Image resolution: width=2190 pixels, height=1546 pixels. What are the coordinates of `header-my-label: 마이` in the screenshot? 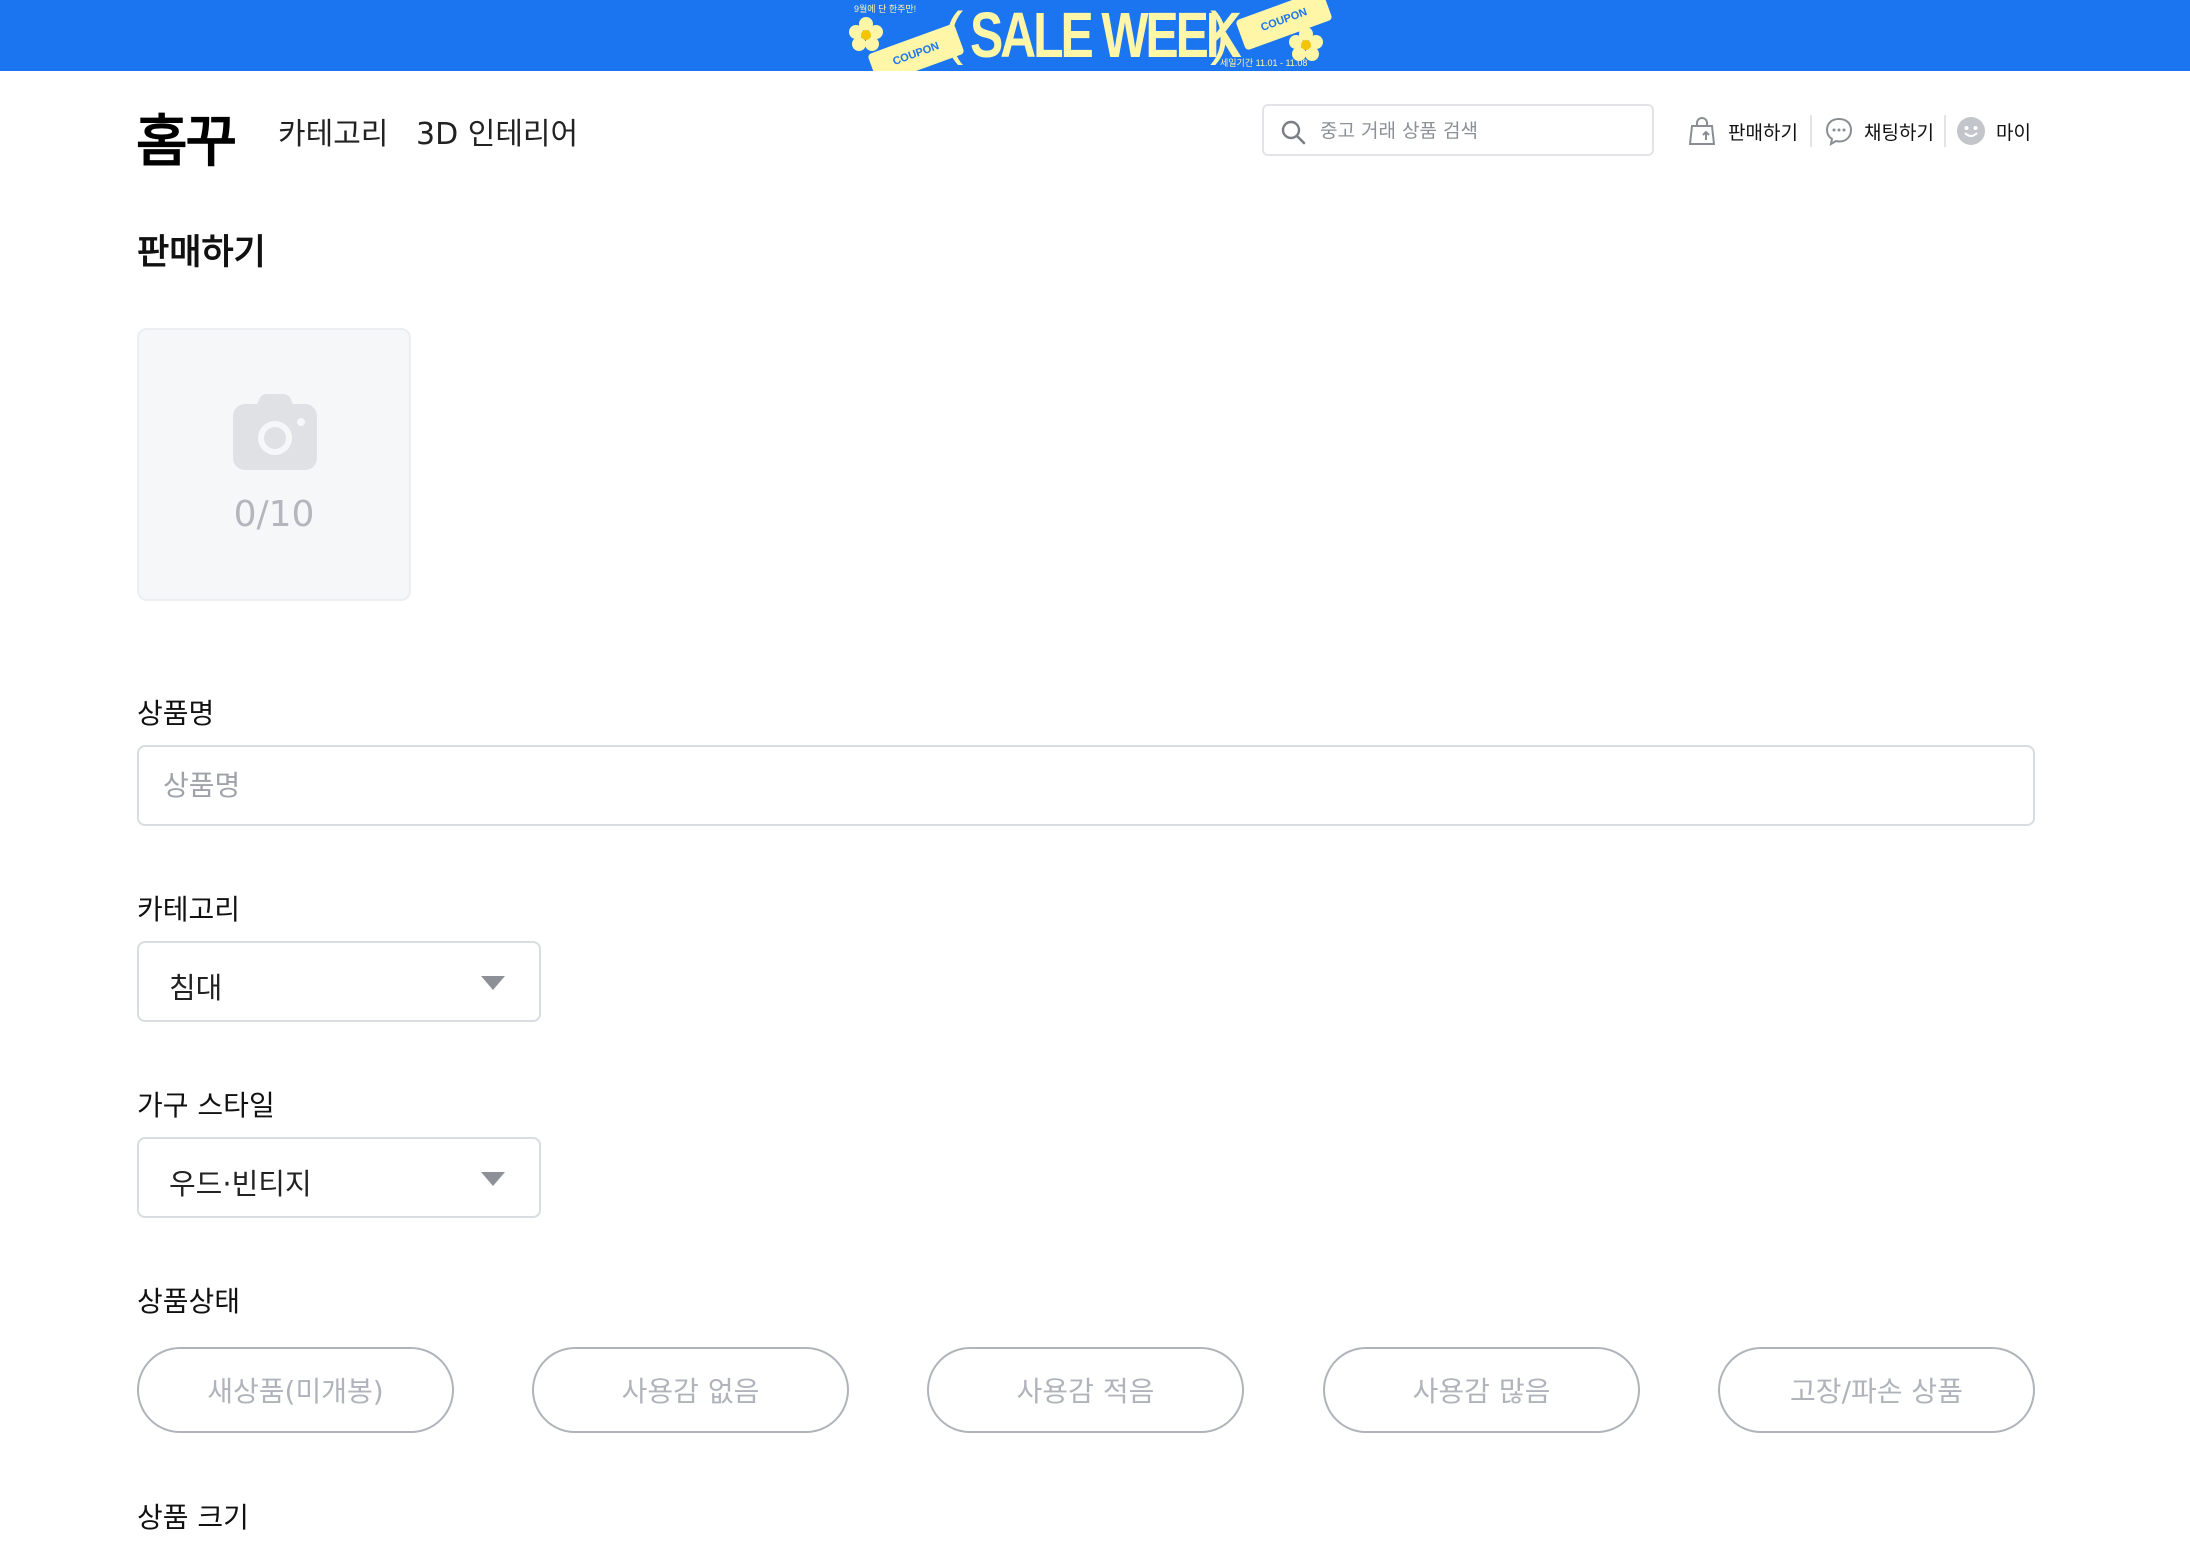 It's located at (2013, 132).